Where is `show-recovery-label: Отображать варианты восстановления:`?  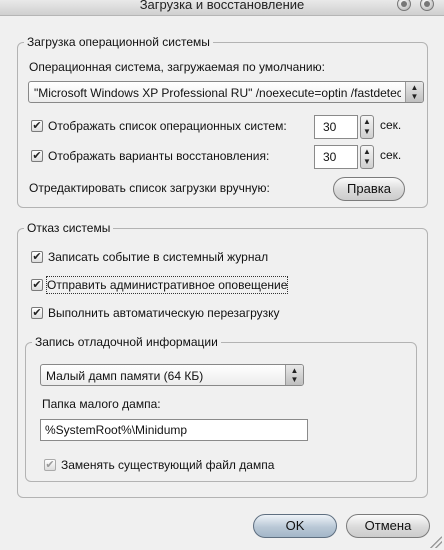 show-recovery-label: Отображать варианты восстановления: is located at coordinates (159, 156).